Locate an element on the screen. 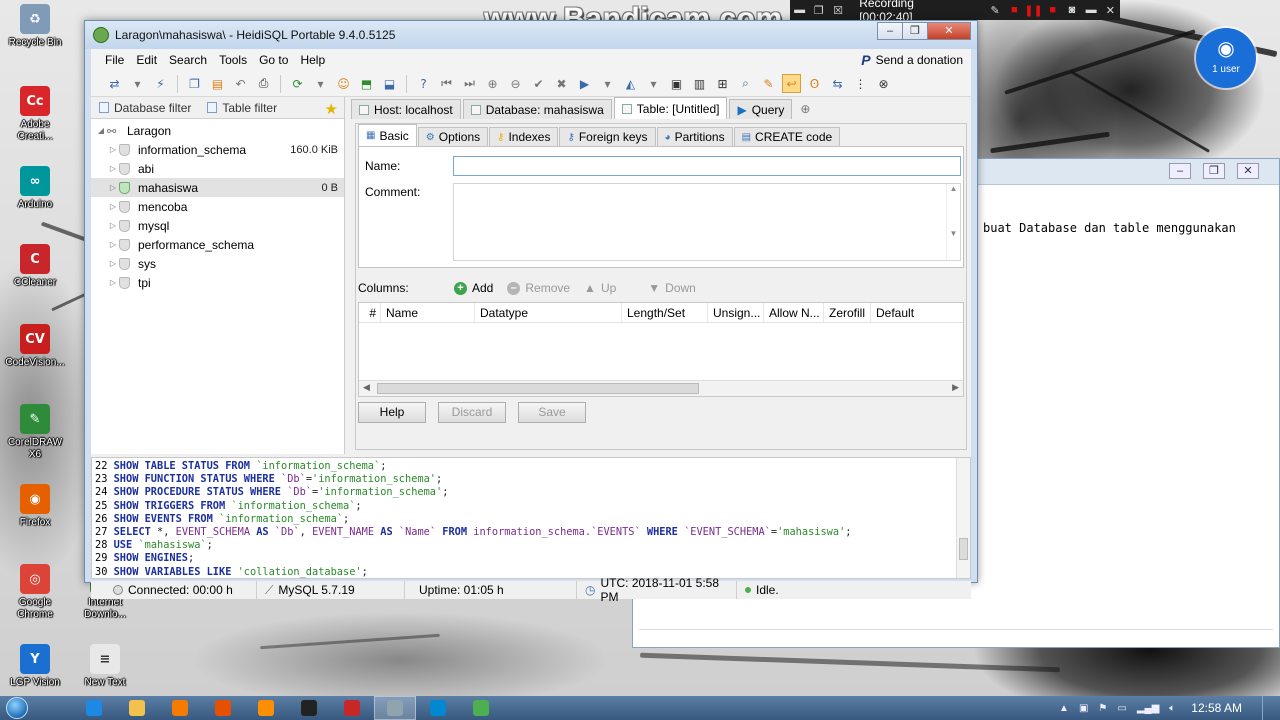  desktop-icon: ◎ Google Chrome is located at coordinates (35, 592).